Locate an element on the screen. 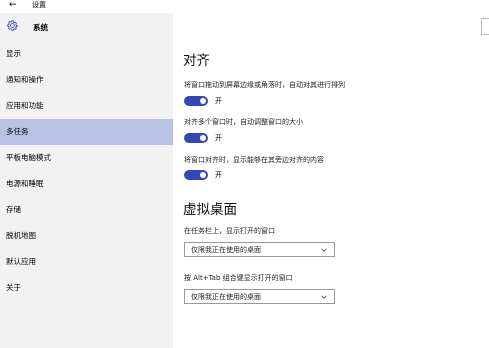 The width and height of the screenshot is (489, 348). gear-icon is located at coordinates (12, 25).